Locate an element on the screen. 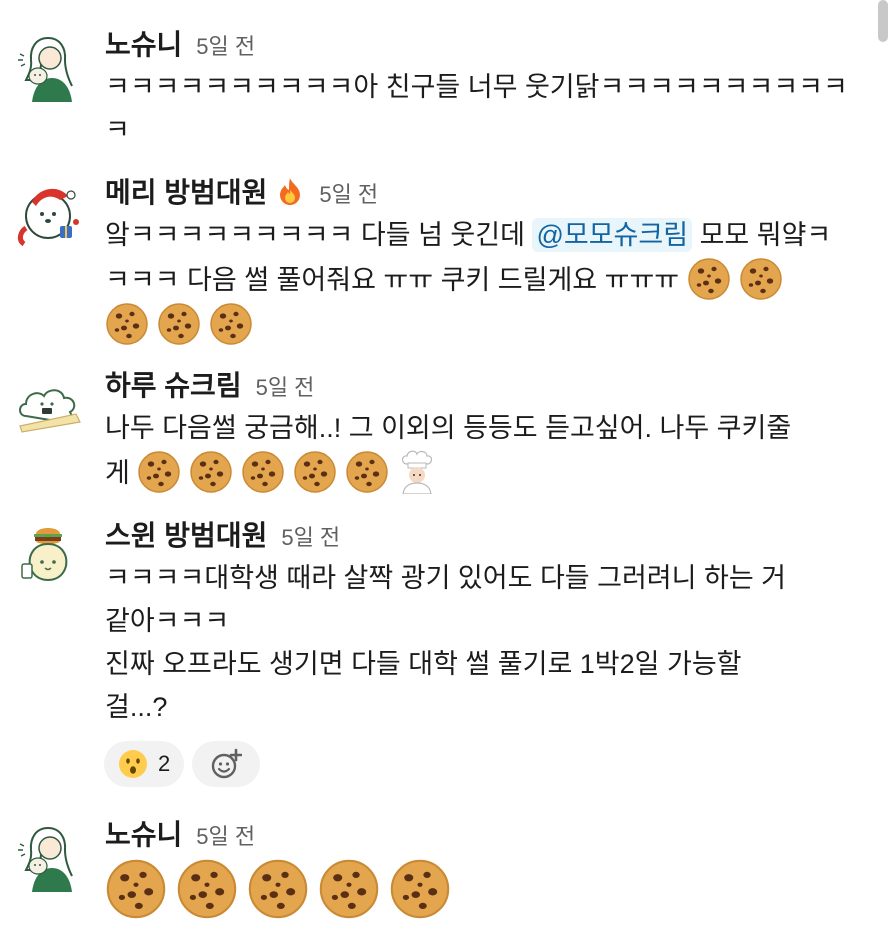 The height and width of the screenshot is (946, 888). message-line: 앜ㅋㅋㅋㅋㅋㅋㅋㅋㅋ 다들 넘 웃긴데 @모모슈크림 모모 뭐얔ㅋ is located at coordinates (485, 235).